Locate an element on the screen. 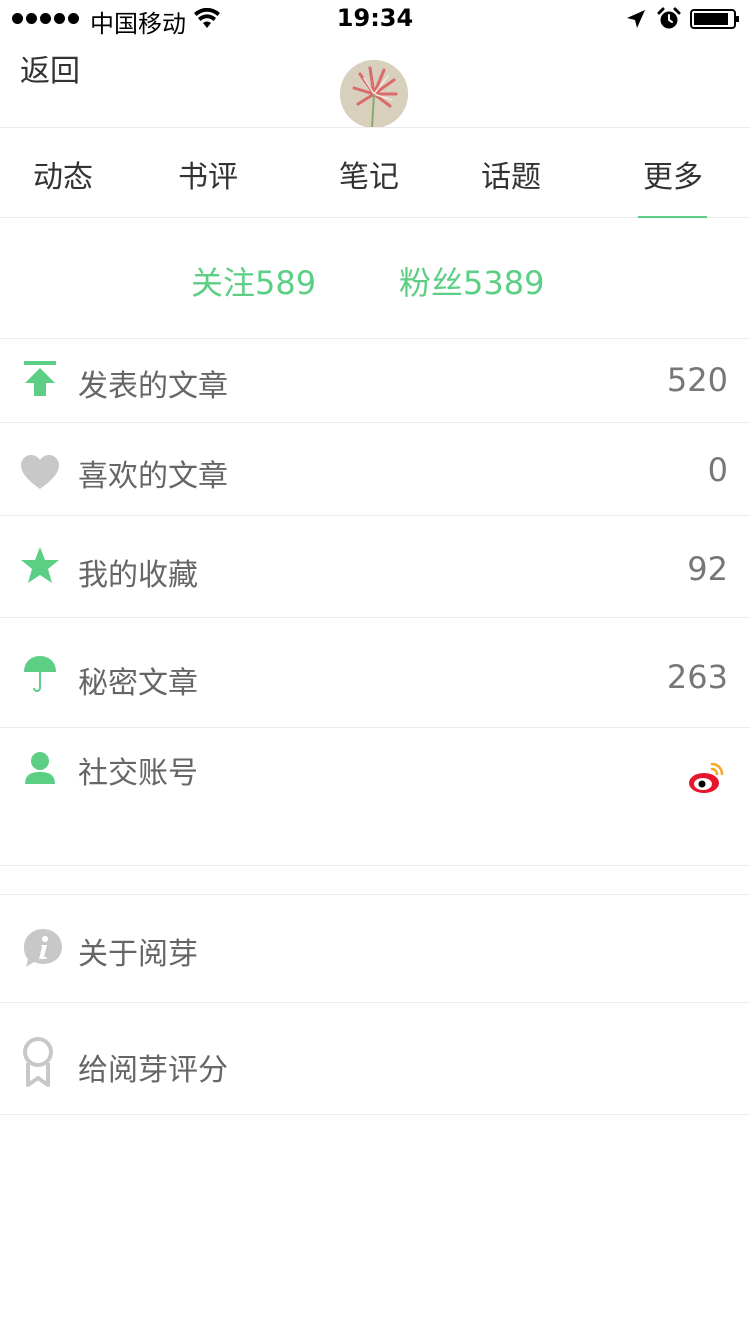 Image resolution: width=750 pixels, height=1334 pixels. list-item-label: 秘密文章 is located at coordinates (138, 683).